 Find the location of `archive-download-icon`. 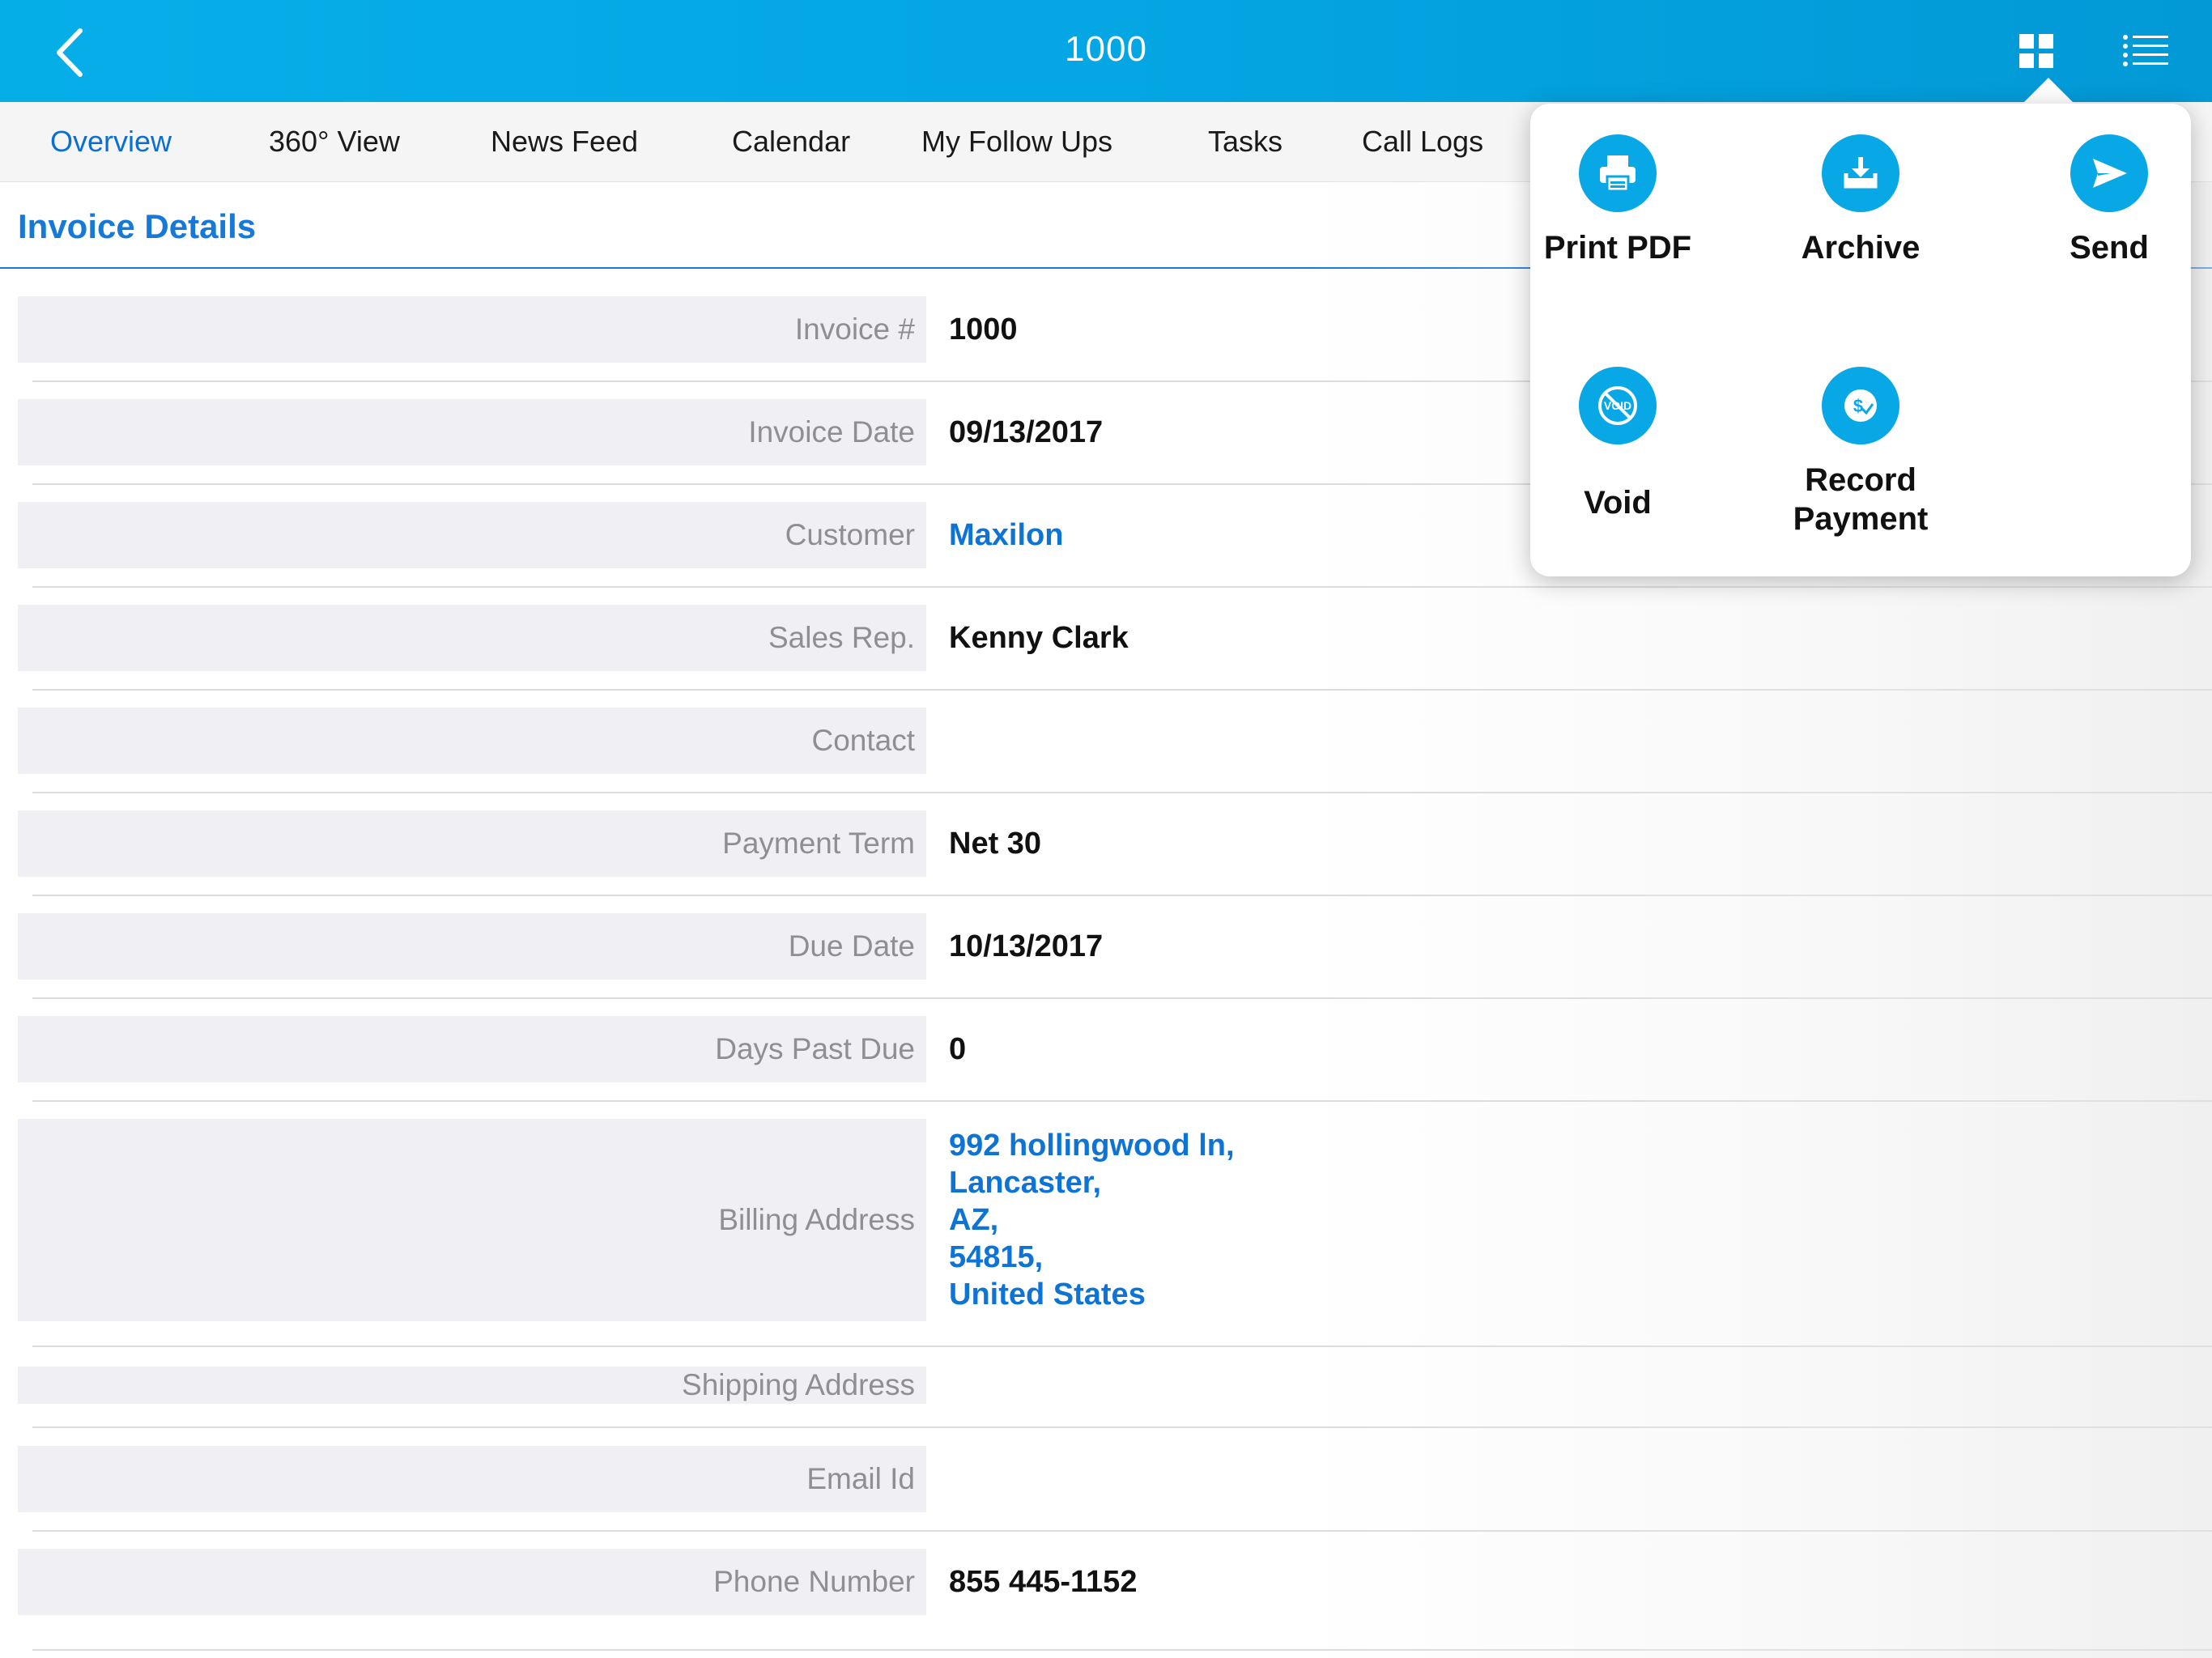

archive-download-icon is located at coordinates (1861, 173).